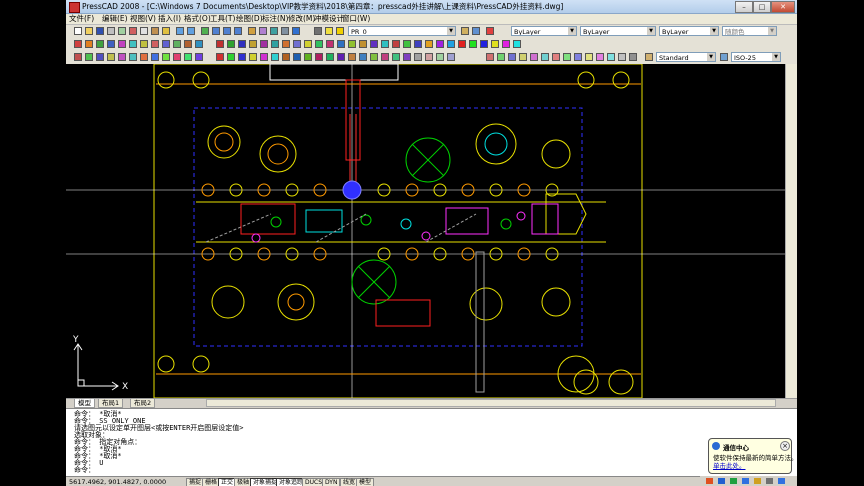 Image resolution: width=864 pixels, height=486 pixels. What do you see at coordinates (100, 31) in the screenshot?
I see `save-icon` at bounding box center [100, 31].